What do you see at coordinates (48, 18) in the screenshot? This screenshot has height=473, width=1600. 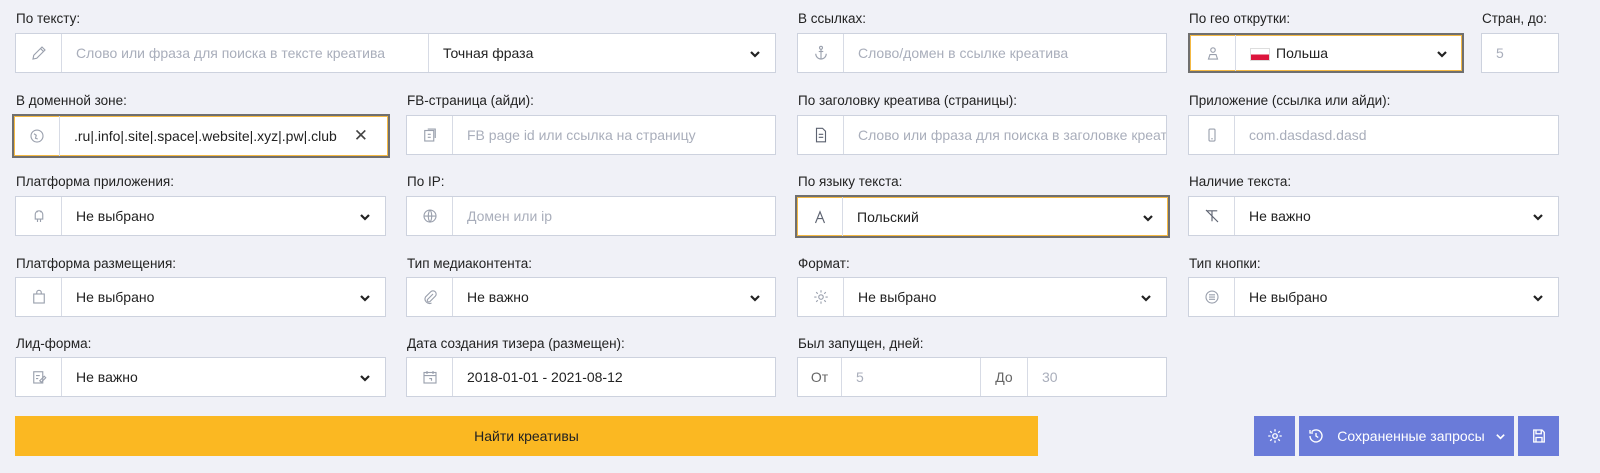 I see `text-search-label: По тексту:` at bounding box center [48, 18].